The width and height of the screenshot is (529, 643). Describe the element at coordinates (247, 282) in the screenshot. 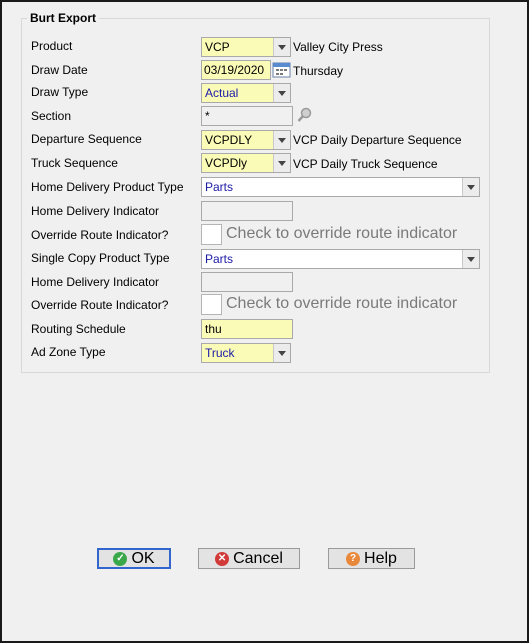

I see `hd-indicator-2-input` at that location.